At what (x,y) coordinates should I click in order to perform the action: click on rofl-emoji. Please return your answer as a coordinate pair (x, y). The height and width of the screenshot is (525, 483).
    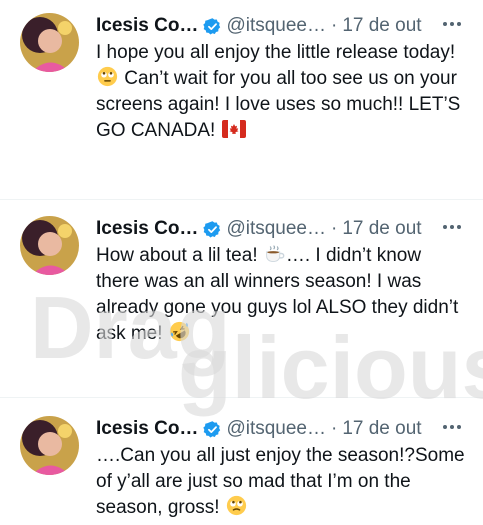
    Looking at the image, I should click on (179, 331).